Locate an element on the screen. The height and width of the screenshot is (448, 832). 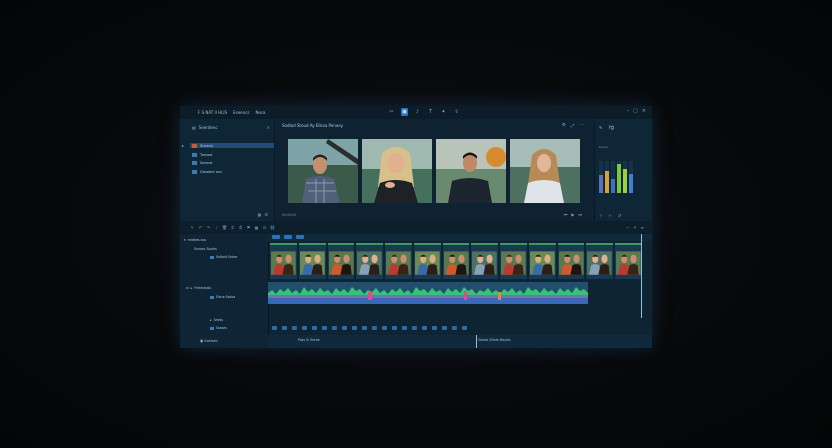
redo-icon: ↷ is located at coordinates (208, 227).